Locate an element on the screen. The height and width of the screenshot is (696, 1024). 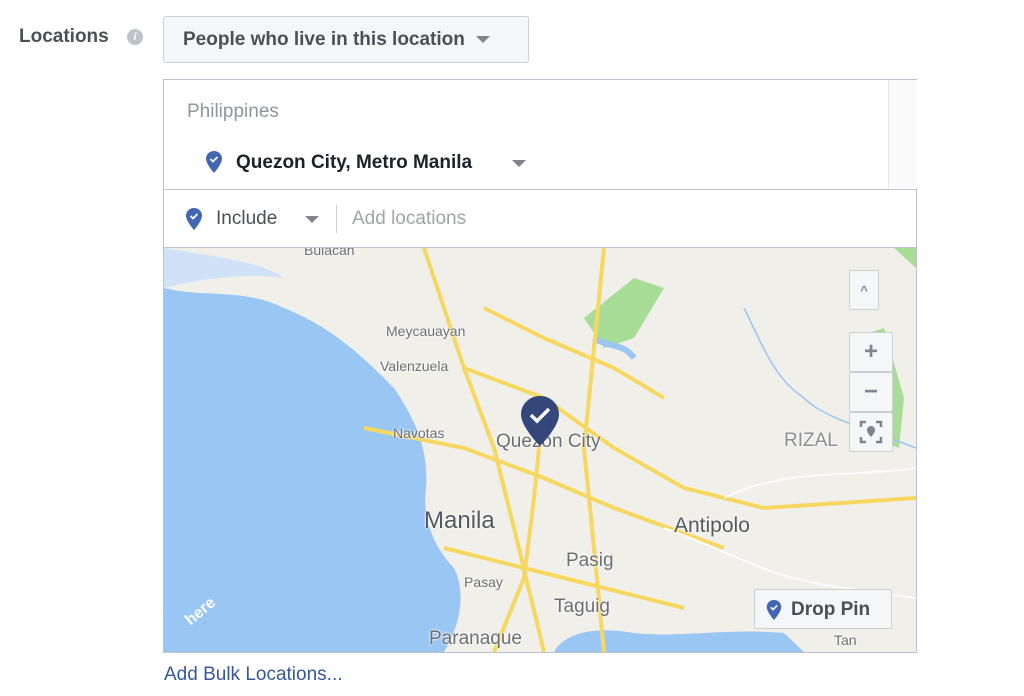
drop-pin-button: Drop Pin is located at coordinates (823, 609).